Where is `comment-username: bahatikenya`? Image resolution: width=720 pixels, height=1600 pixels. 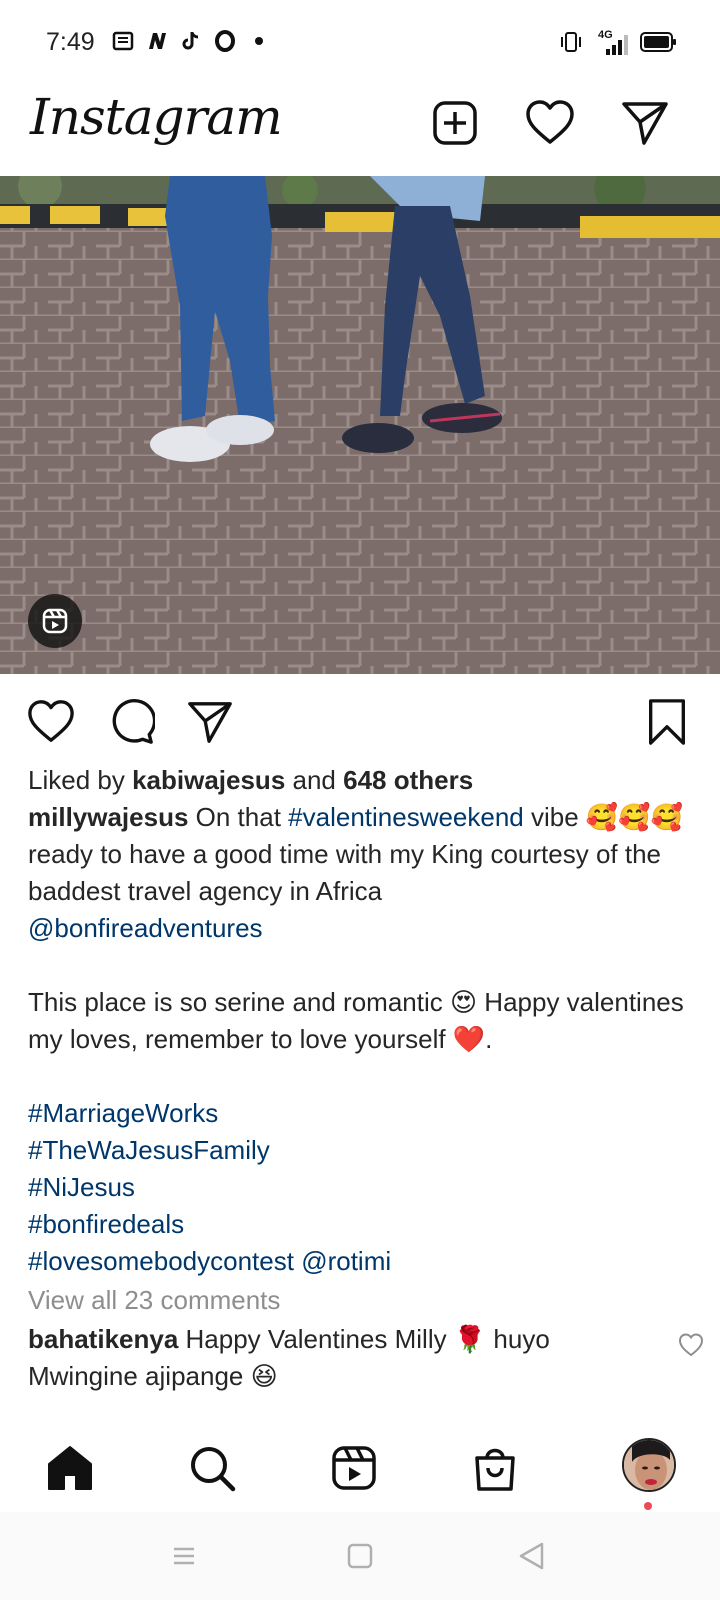
comment-username: bahatikenya is located at coordinates (103, 1339).